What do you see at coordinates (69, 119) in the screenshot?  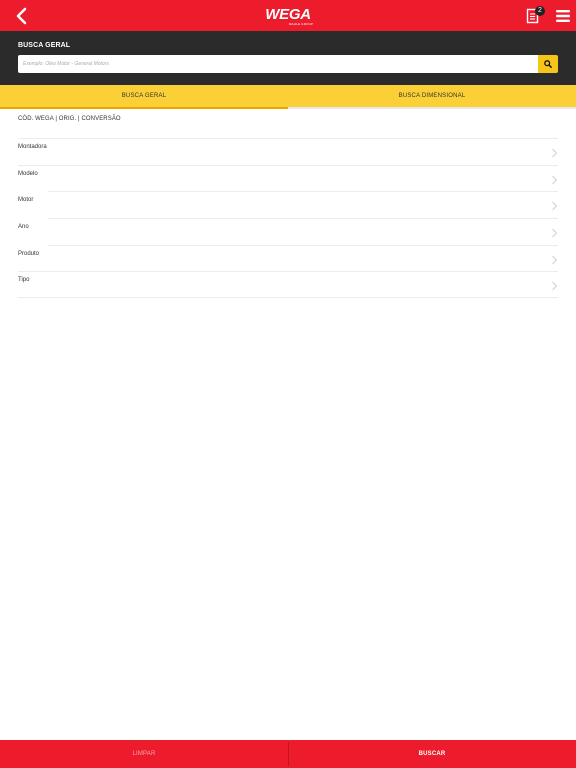 I see `code-conversion-link: CÓD. WEGA | ORIG. | CONVERSÃO` at bounding box center [69, 119].